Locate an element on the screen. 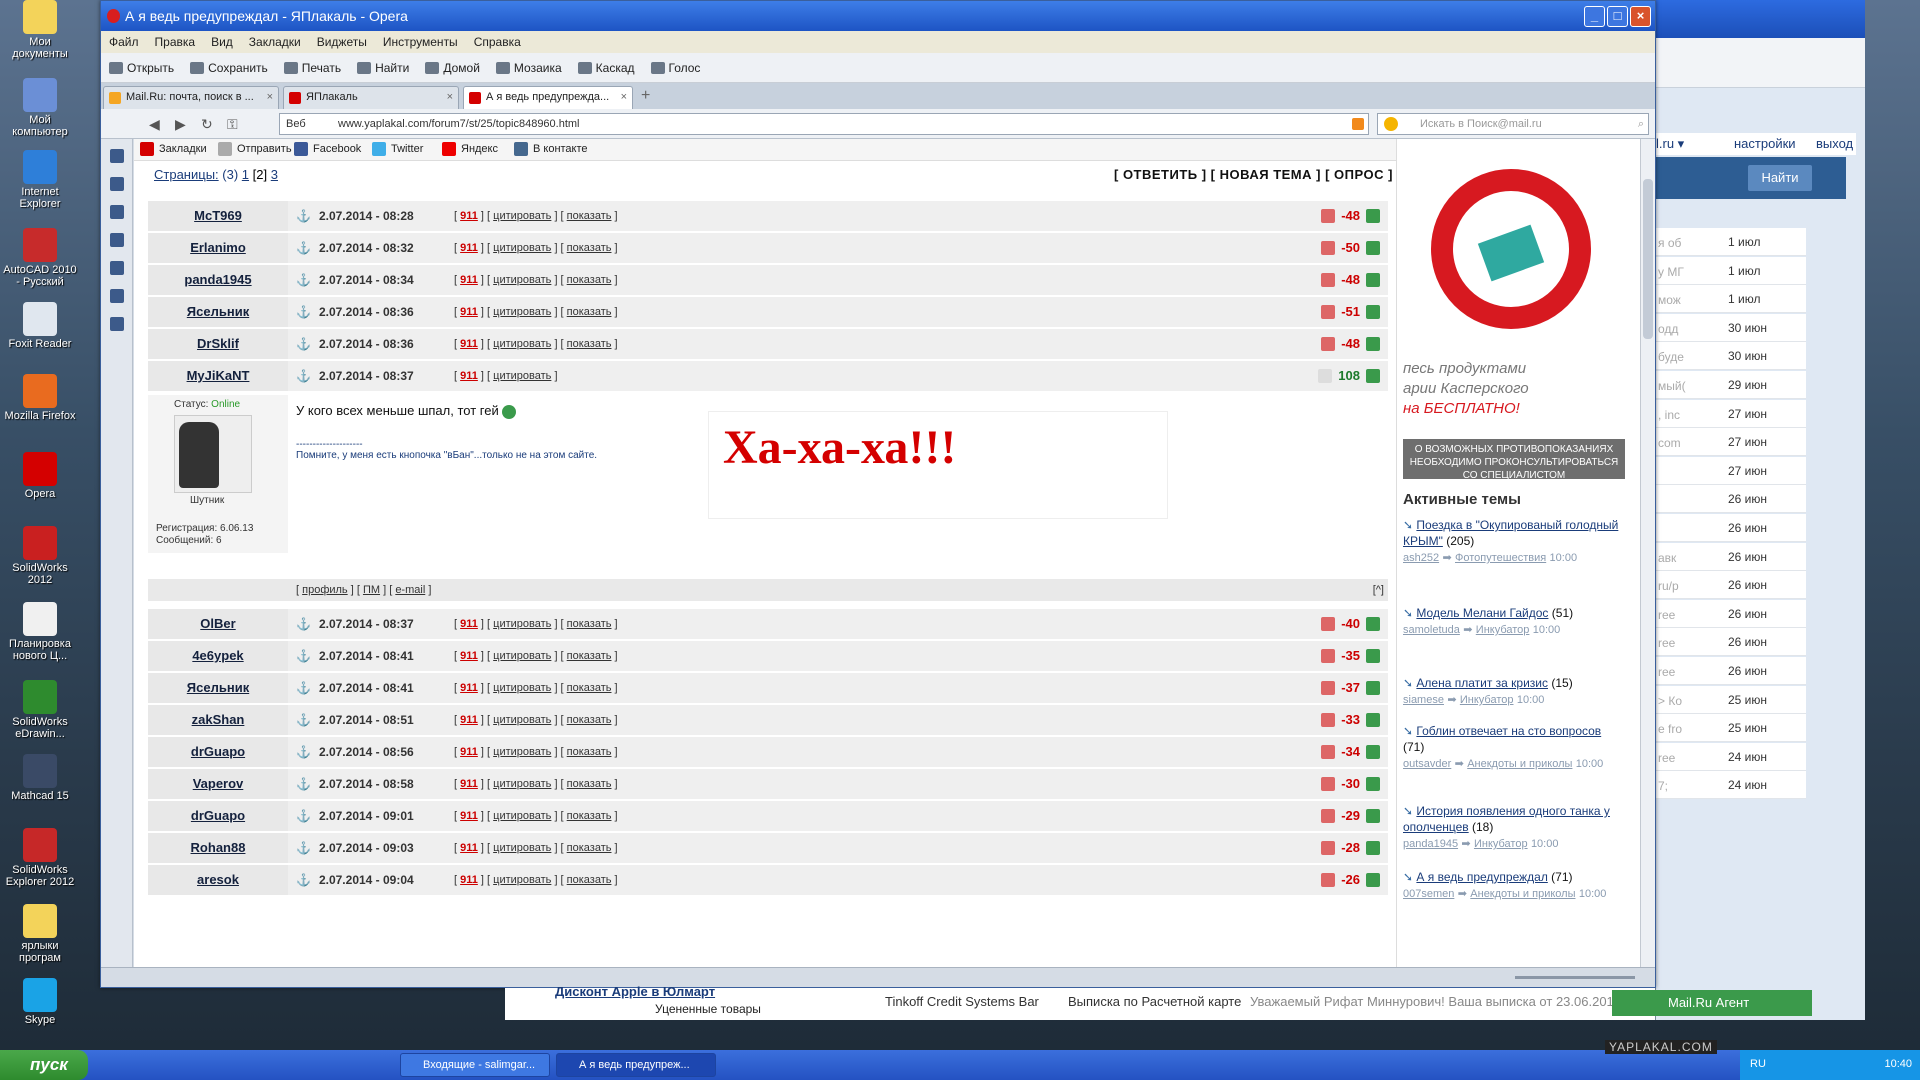  mail-list-row: 7; 24 июн is located at coordinates (1731, 785).